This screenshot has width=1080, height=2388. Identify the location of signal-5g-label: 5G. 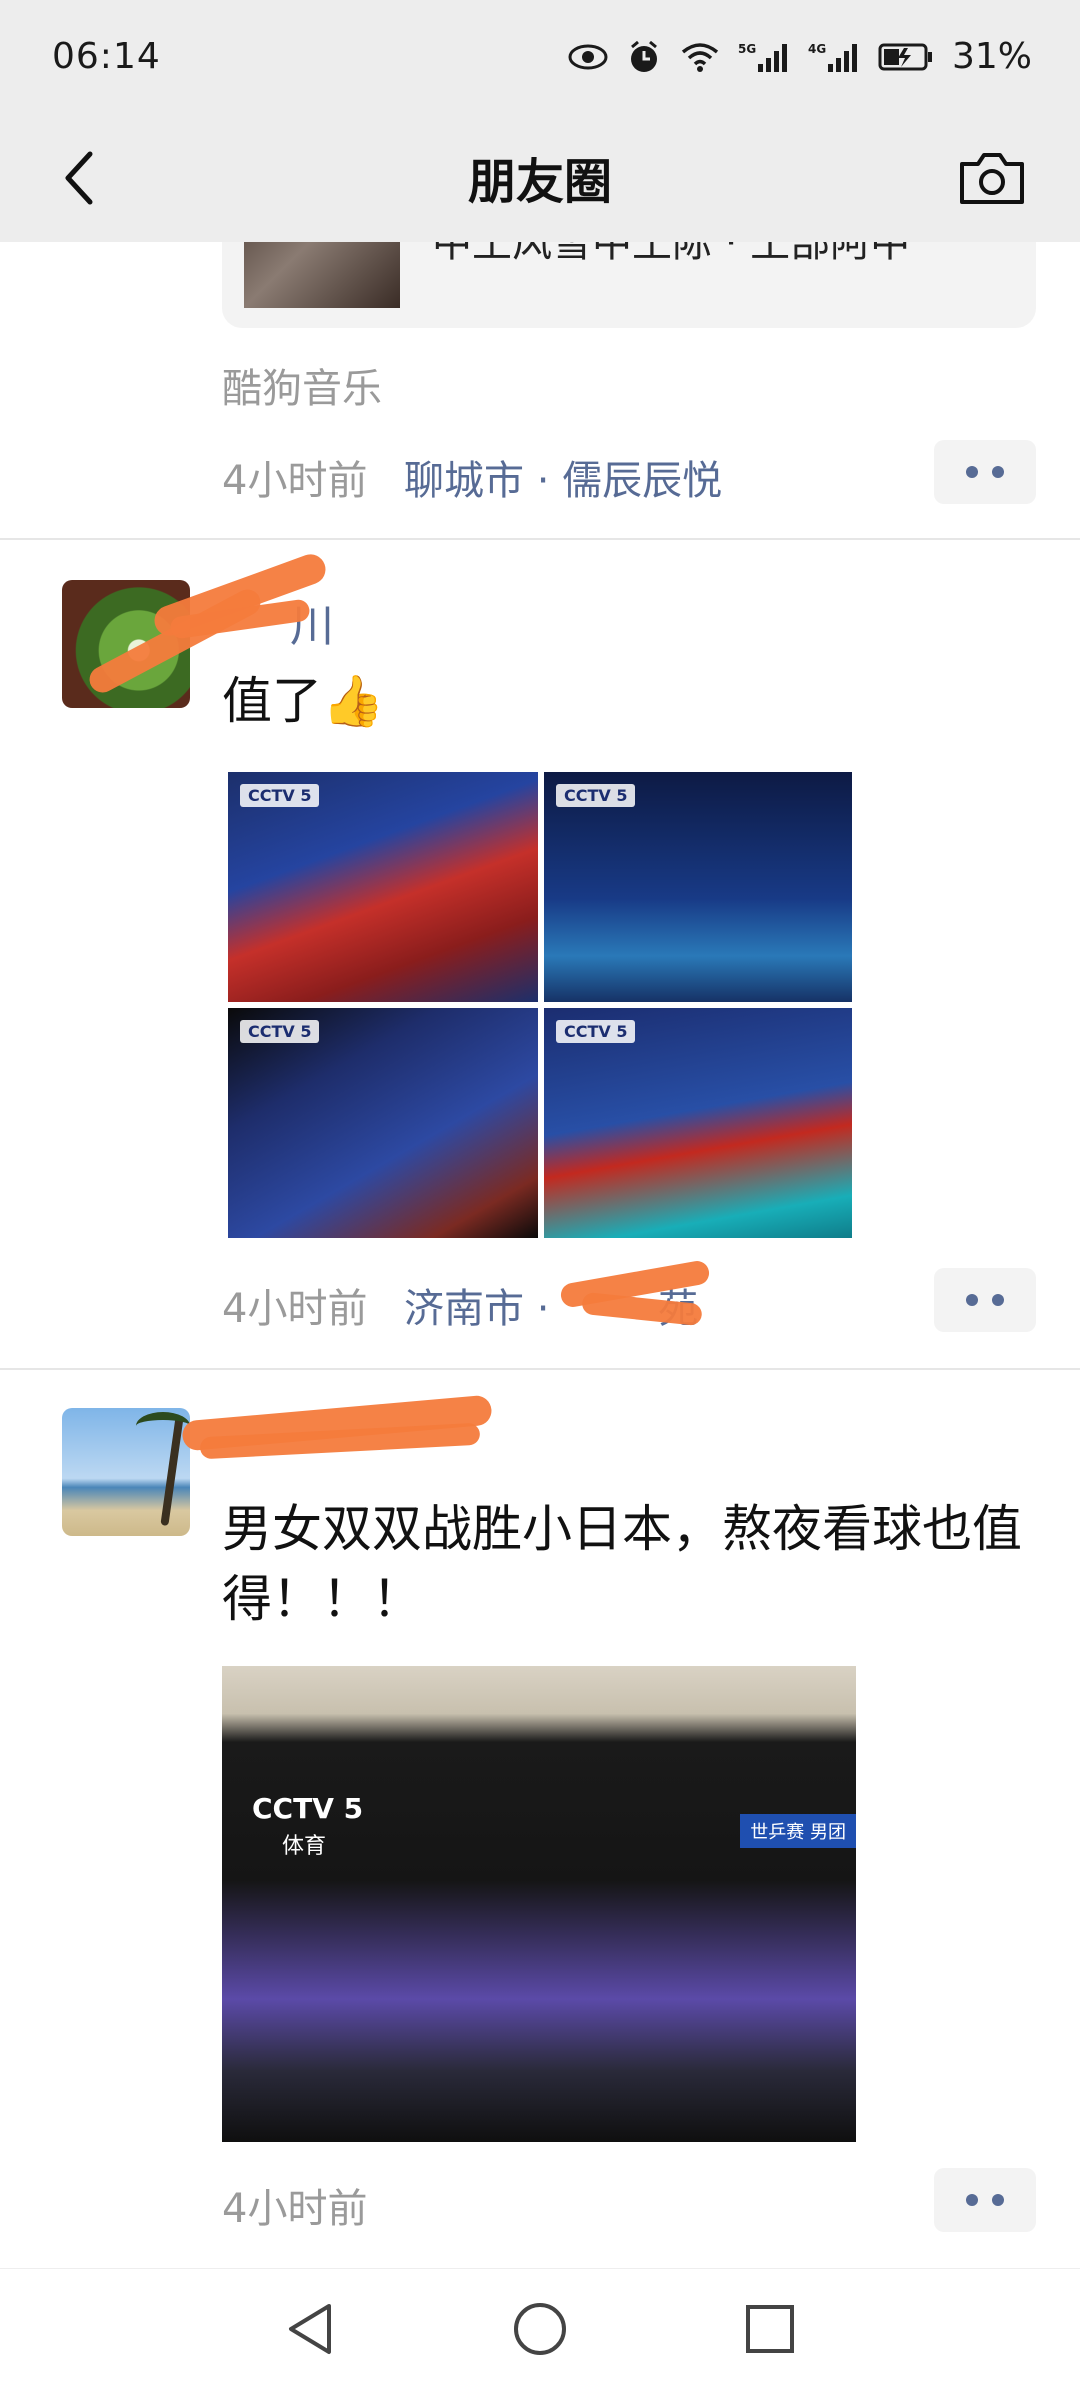
(747, 49).